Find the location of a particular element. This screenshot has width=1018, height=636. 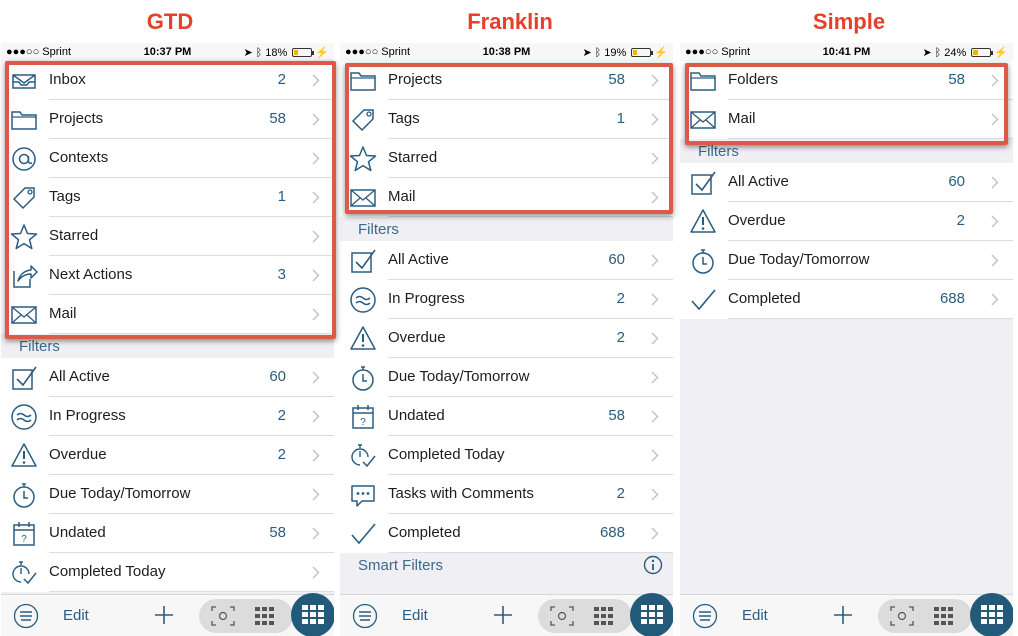

info-icon is located at coordinates (653, 565).